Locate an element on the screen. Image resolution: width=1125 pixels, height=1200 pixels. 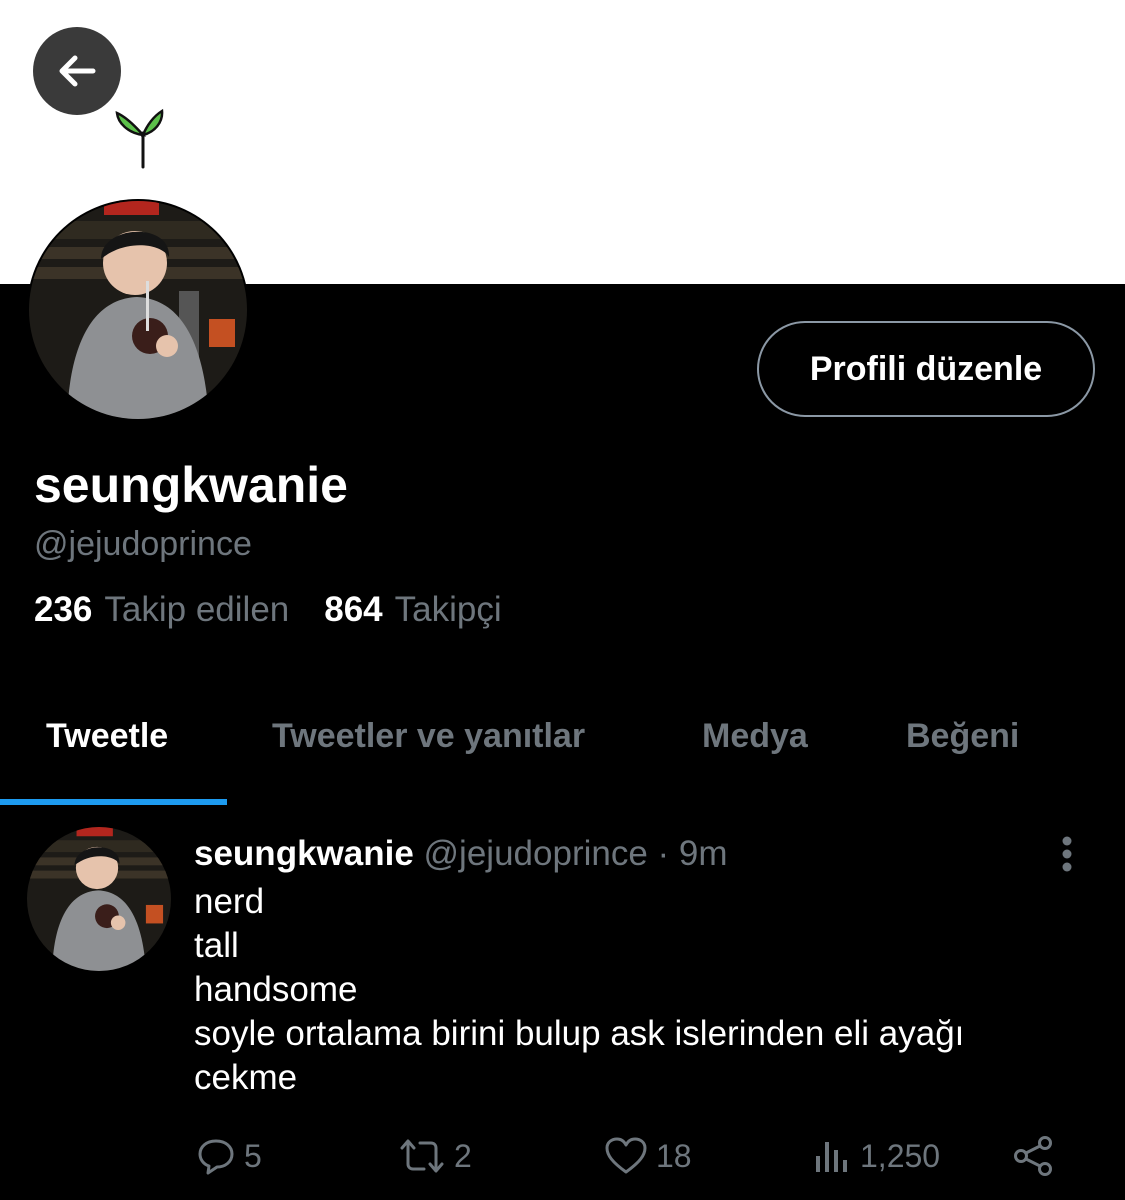
profile-avatar is located at coordinates (138, 310).